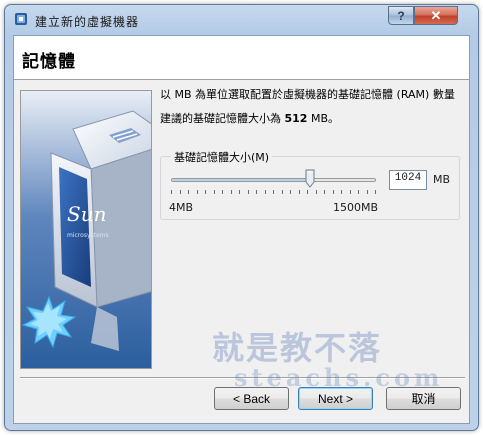  What do you see at coordinates (49, 62) in the screenshot?
I see `page-title: 記憶體` at bounding box center [49, 62].